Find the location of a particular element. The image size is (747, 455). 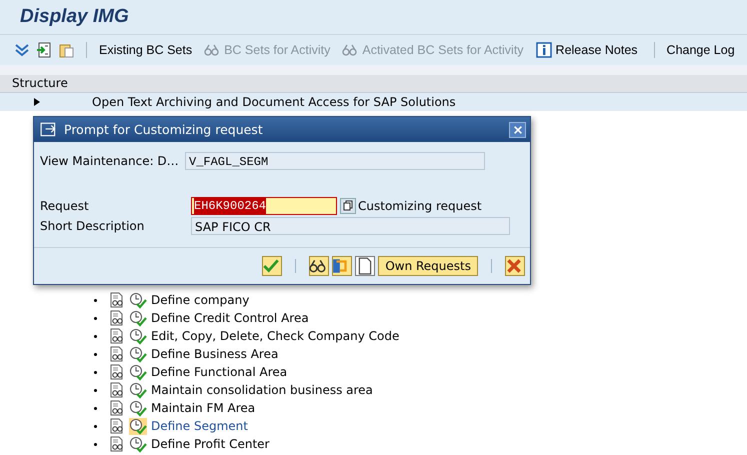

expand-arrows-icon is located at coordinates (22, 50).